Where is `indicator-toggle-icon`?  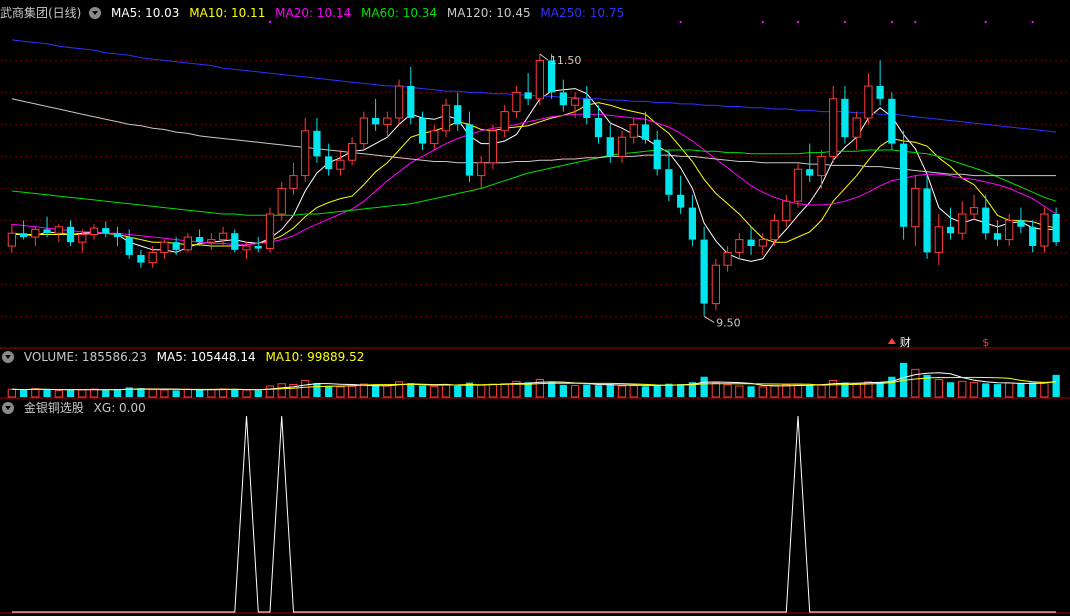 indicator-toggle-icon is located at coordinates (8, 408).